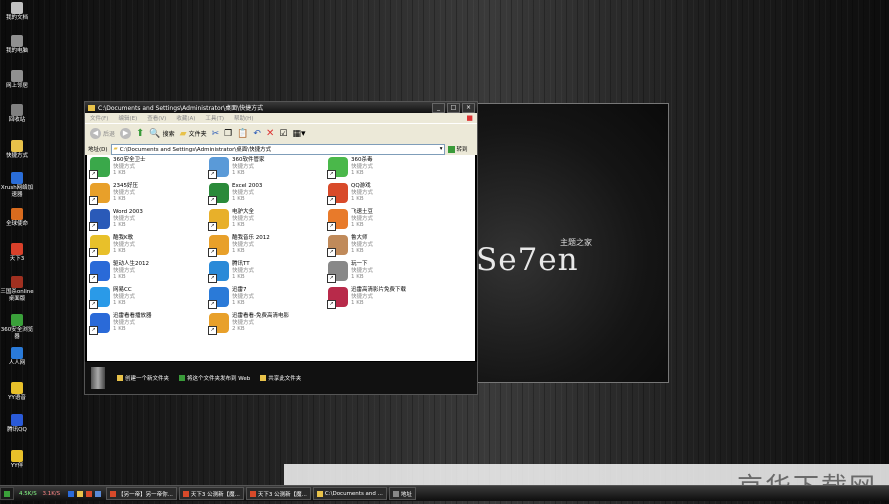  Describe the element at coordinates (147, 222) in the screenshot. I see `file-item: ↗ Word 2003 快捷方式 1 KB` at that location.